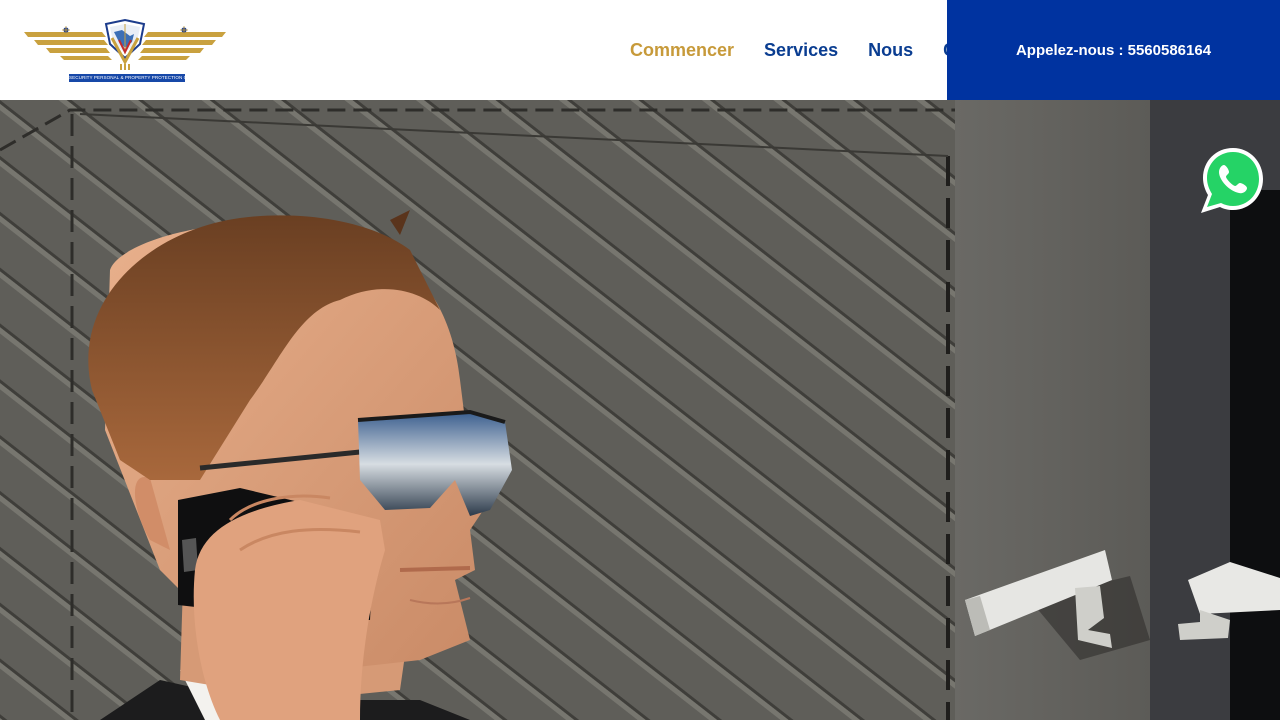  I want to click on call-us-button: Appelez-nous : 5560586164, so click(1113, 50).